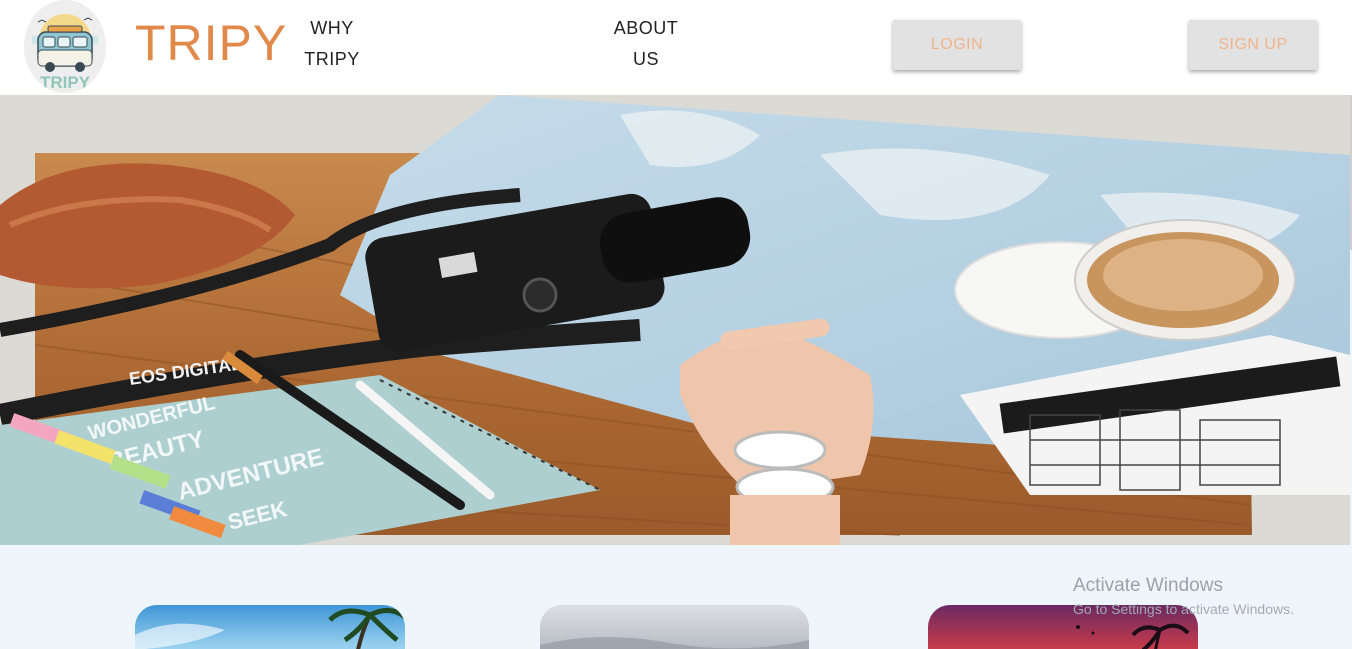 This screenshot has width=1352, height=649. What do you see at coordinates (65, 82) in the screenshot?
I see `svg-text: TRIPY` at bounding box center [65, 82].